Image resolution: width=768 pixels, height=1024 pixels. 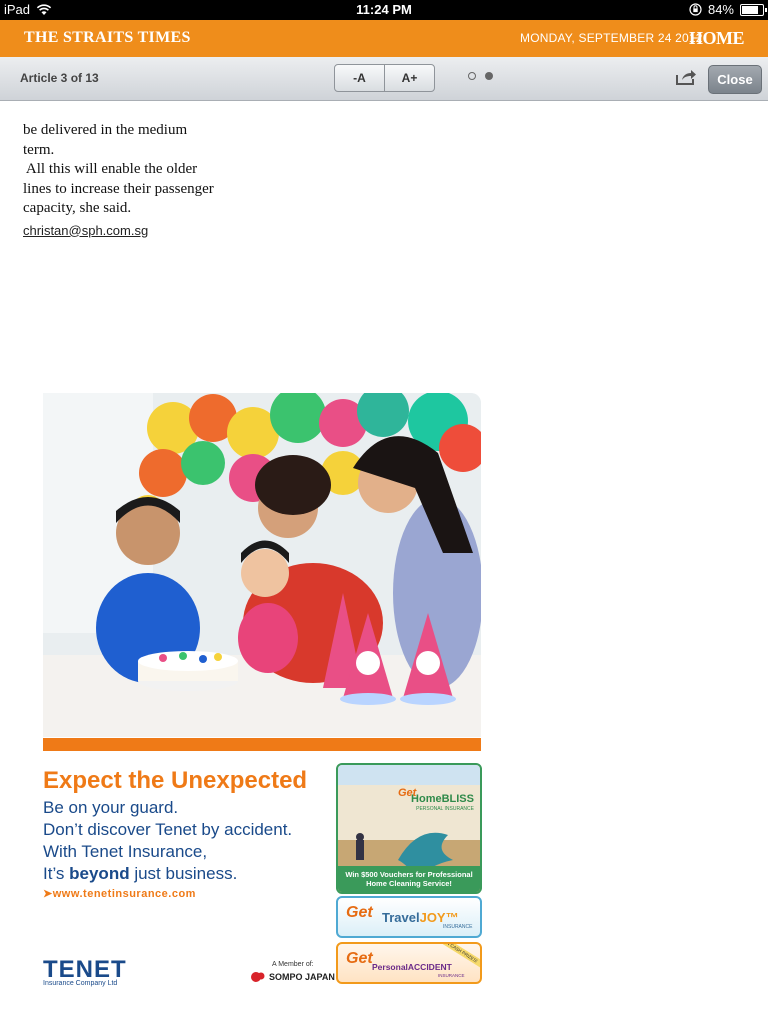 What do you see at coordinates (118, 188) in the screenshot?
I see `article-line: lines to increase their passenger` at bounding box center [118, 188].